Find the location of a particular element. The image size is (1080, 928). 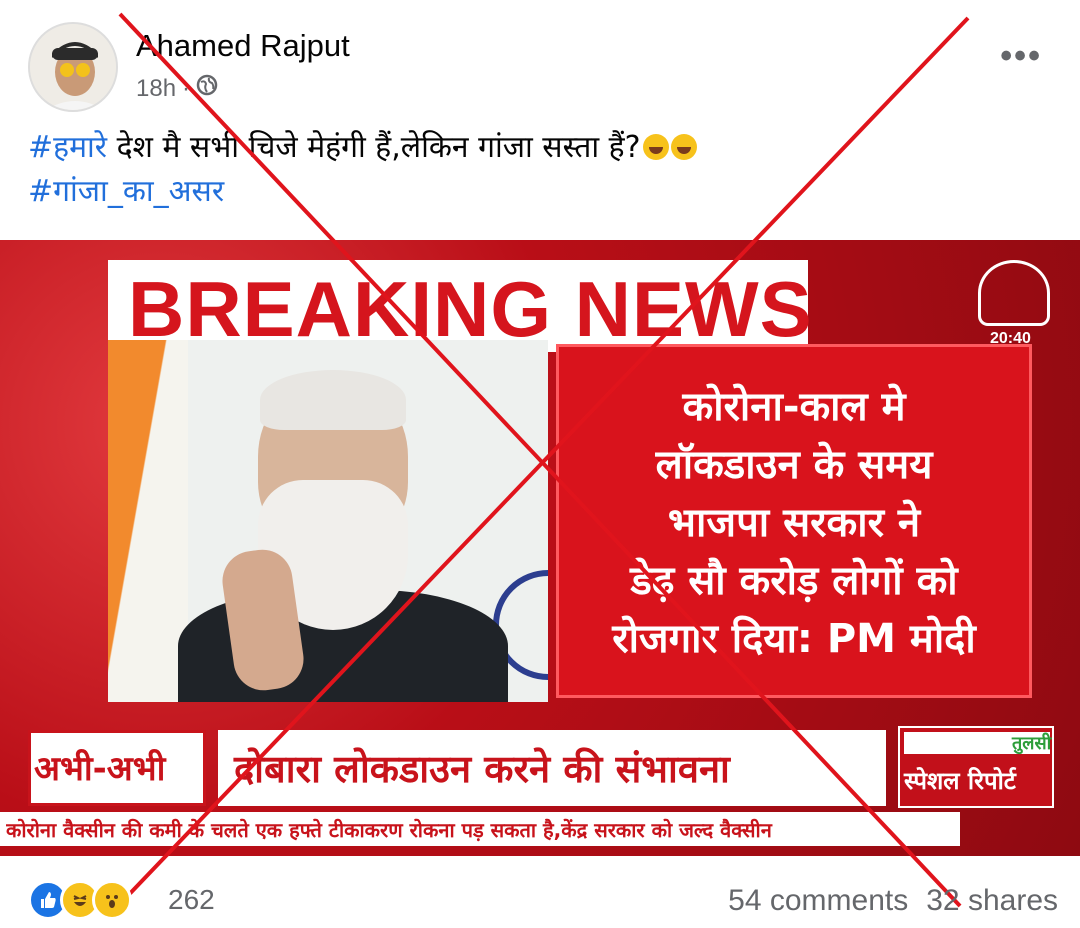

wow-icon is located at coordinates (112, 900).